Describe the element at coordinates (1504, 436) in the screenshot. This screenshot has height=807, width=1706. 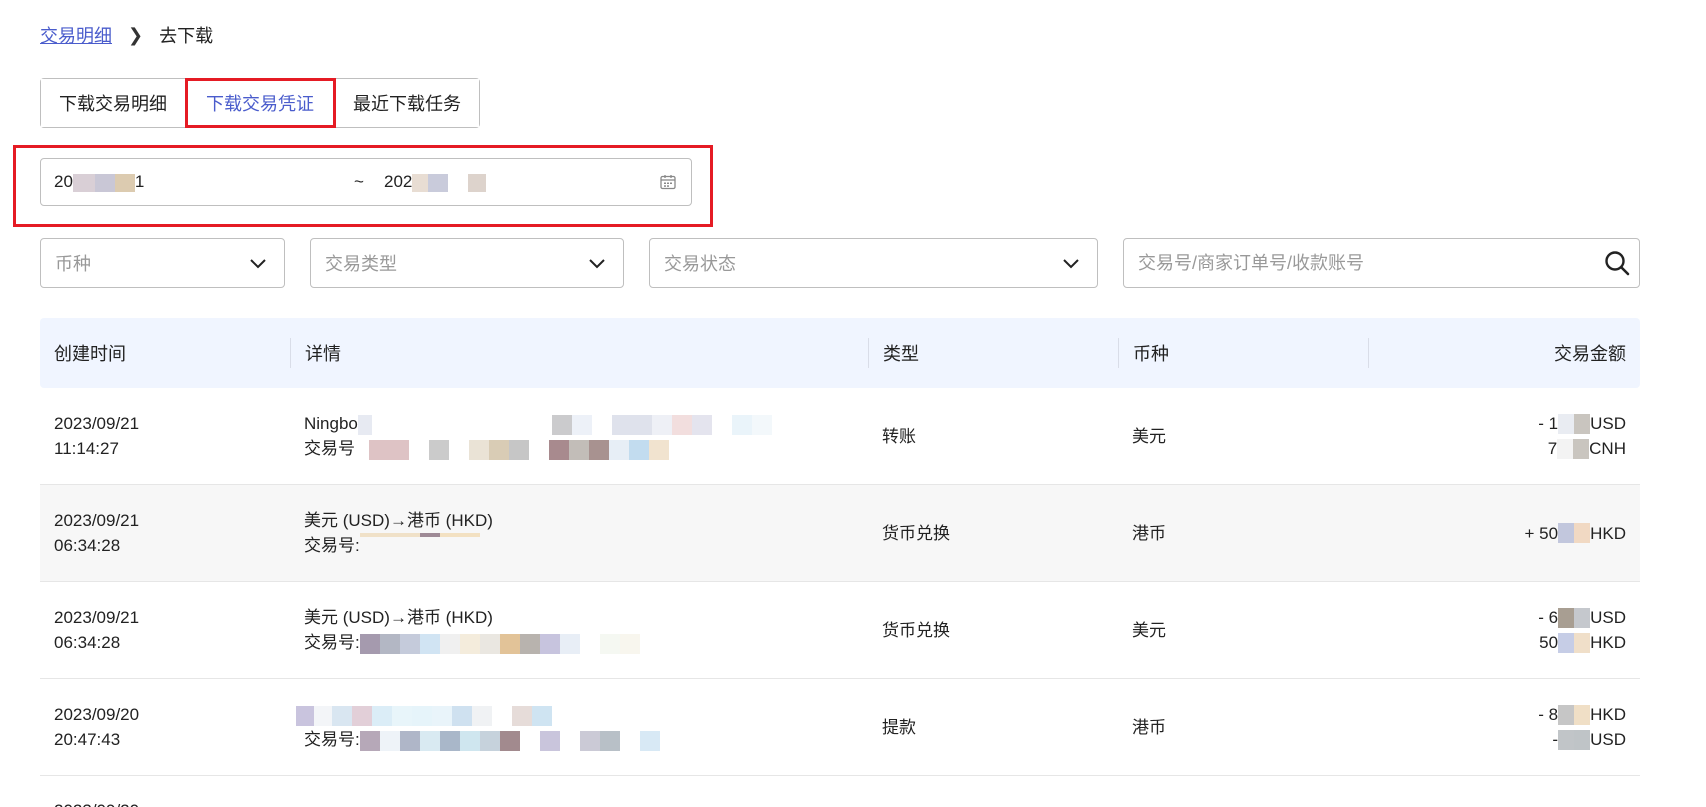
I see `amount-cell: - 1 USD 7 CNH` at that location.